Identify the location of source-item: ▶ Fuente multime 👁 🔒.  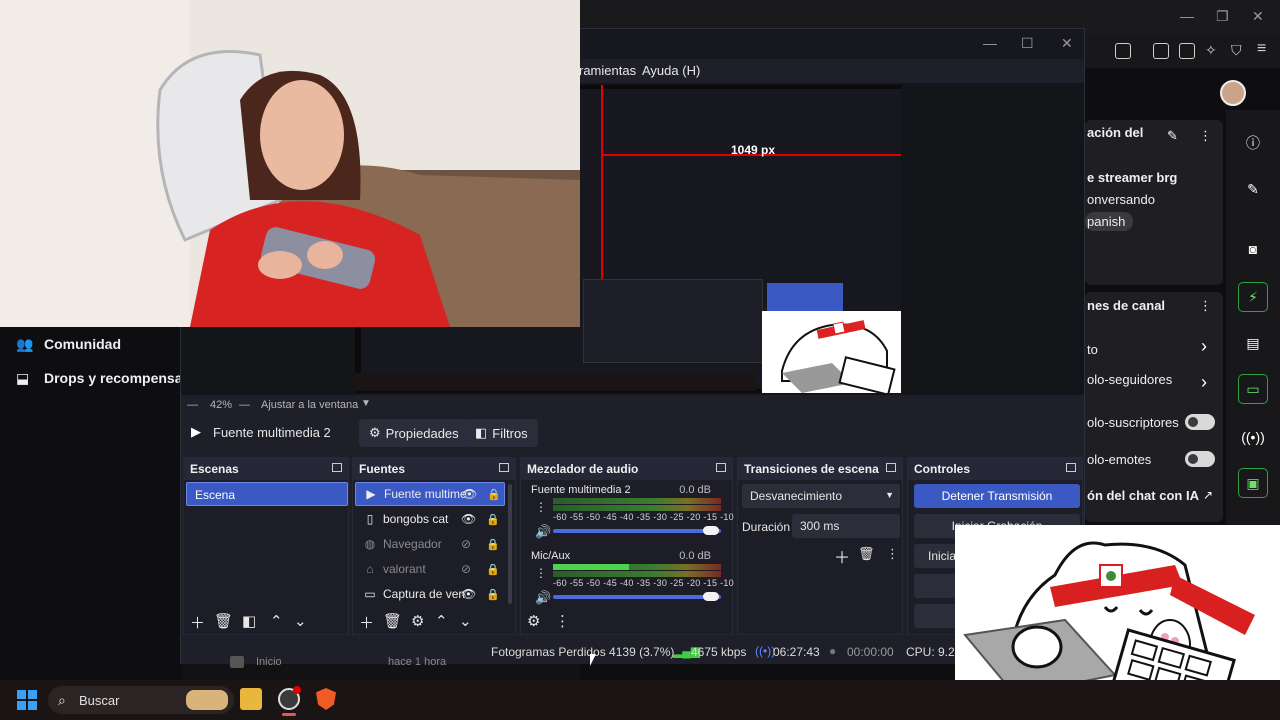
(430, 494).